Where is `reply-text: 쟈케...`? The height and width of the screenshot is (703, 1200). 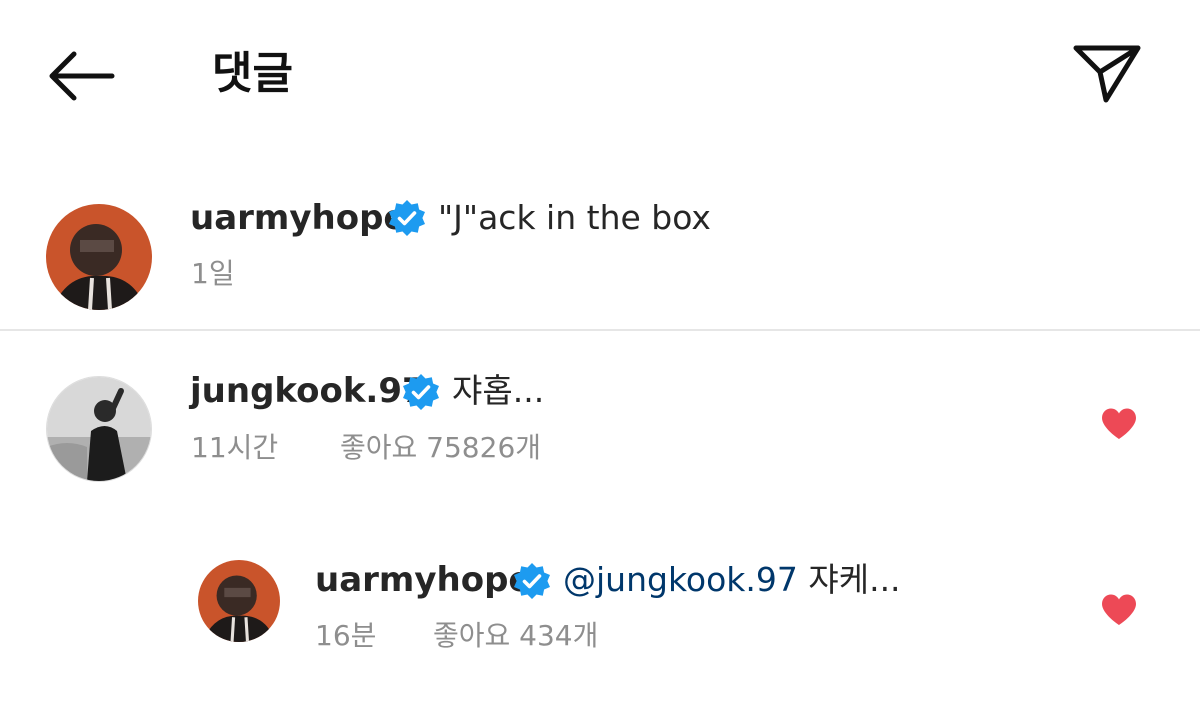 reply-text: 쟈케... is located at coordinates (854, 579).